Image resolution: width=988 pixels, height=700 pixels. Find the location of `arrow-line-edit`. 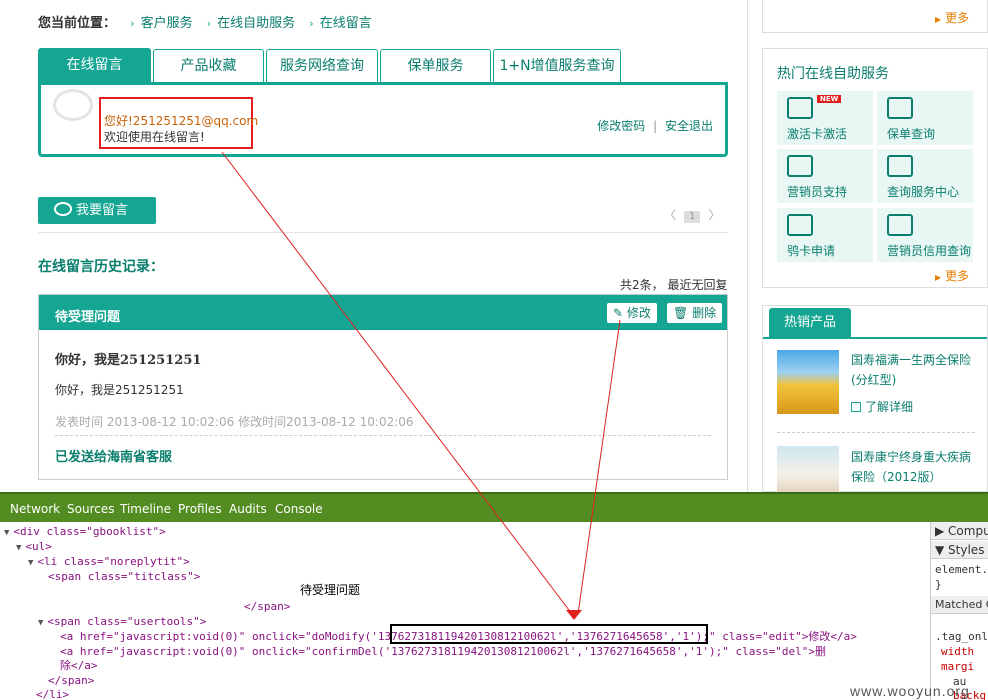

arrow-line-edit is located at coordinates (599, 467).